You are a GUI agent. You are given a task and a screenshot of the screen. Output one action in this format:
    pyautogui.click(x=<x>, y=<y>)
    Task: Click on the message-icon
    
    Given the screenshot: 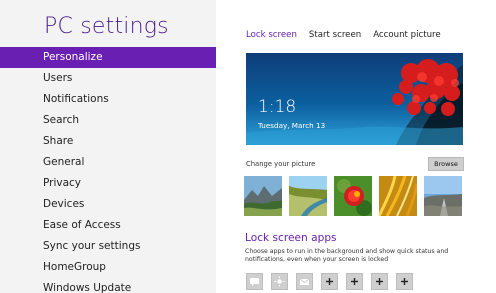 What is the action you would take?
    pyautogui.click(x=254, y=282)
    